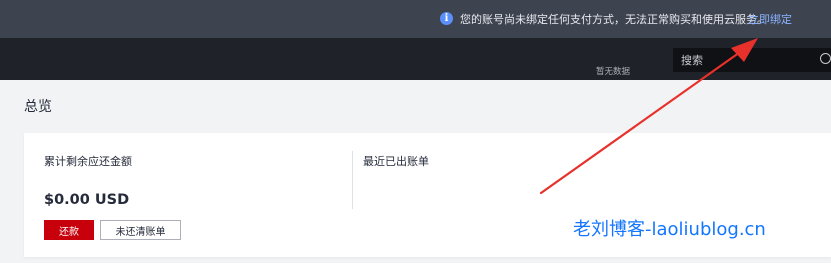 The width and height of the screenshot is (831, 263). Describe the element at coordinates (613, 72) in the screenshot. I see `no-data-text: 暂无数据` at that location.